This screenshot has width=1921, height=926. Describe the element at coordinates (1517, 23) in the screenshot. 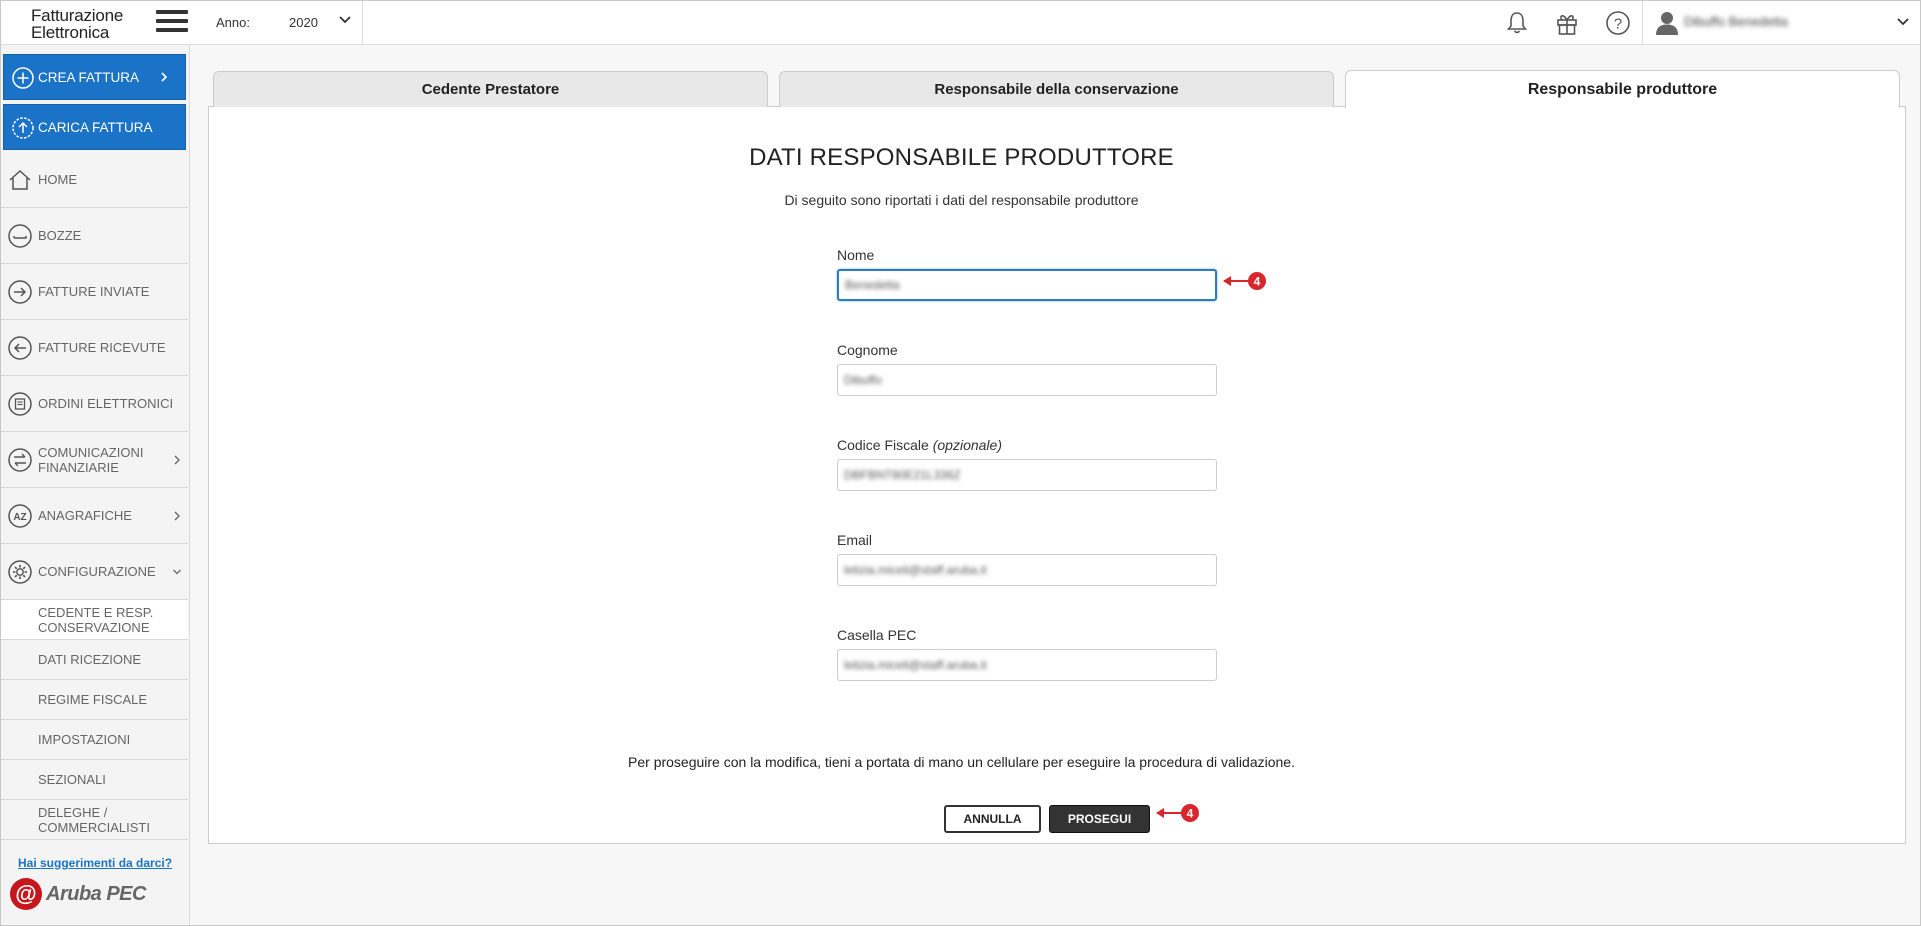

I see `bell-icon` at that location.